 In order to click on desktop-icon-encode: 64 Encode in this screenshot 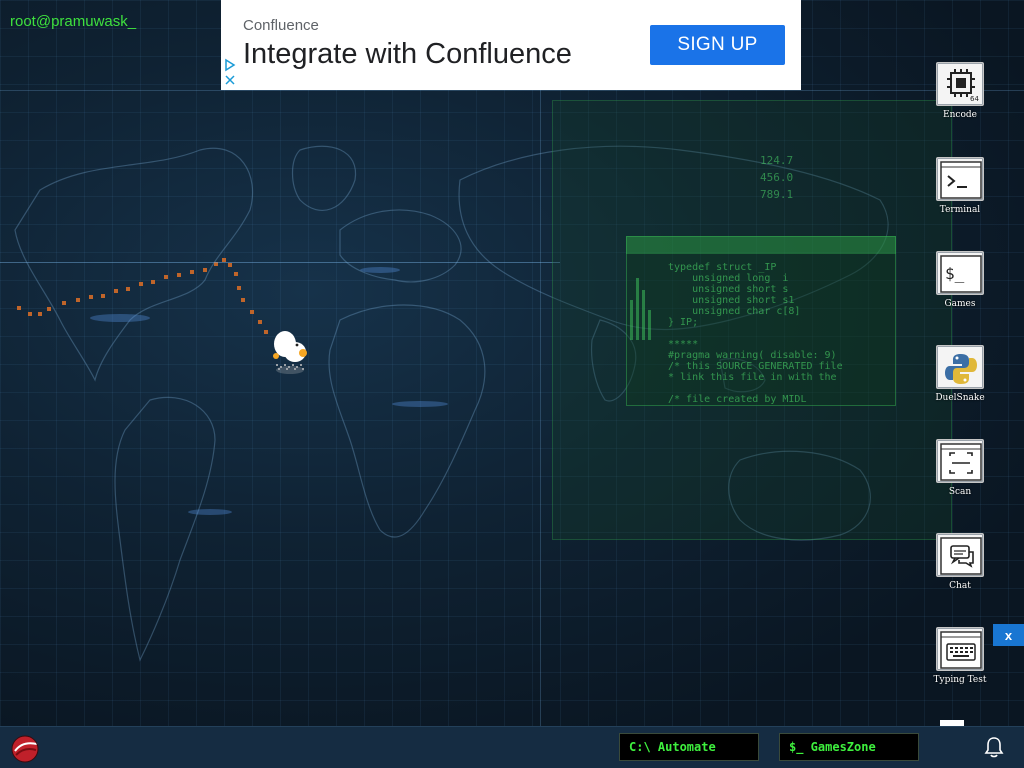, I will do `click(960, 102)`.